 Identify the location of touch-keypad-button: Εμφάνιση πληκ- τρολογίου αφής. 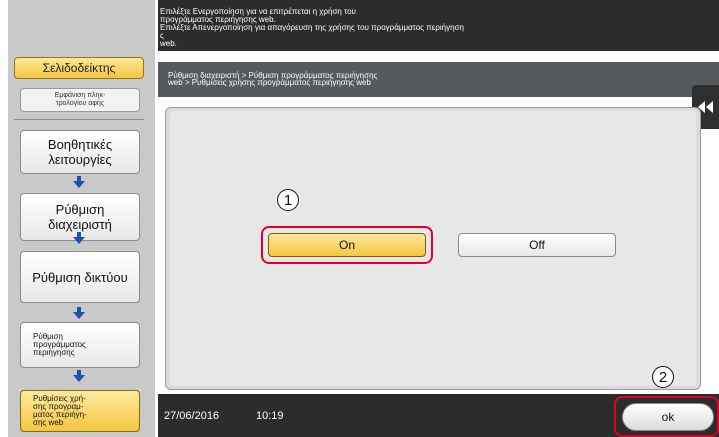
(80, 100).